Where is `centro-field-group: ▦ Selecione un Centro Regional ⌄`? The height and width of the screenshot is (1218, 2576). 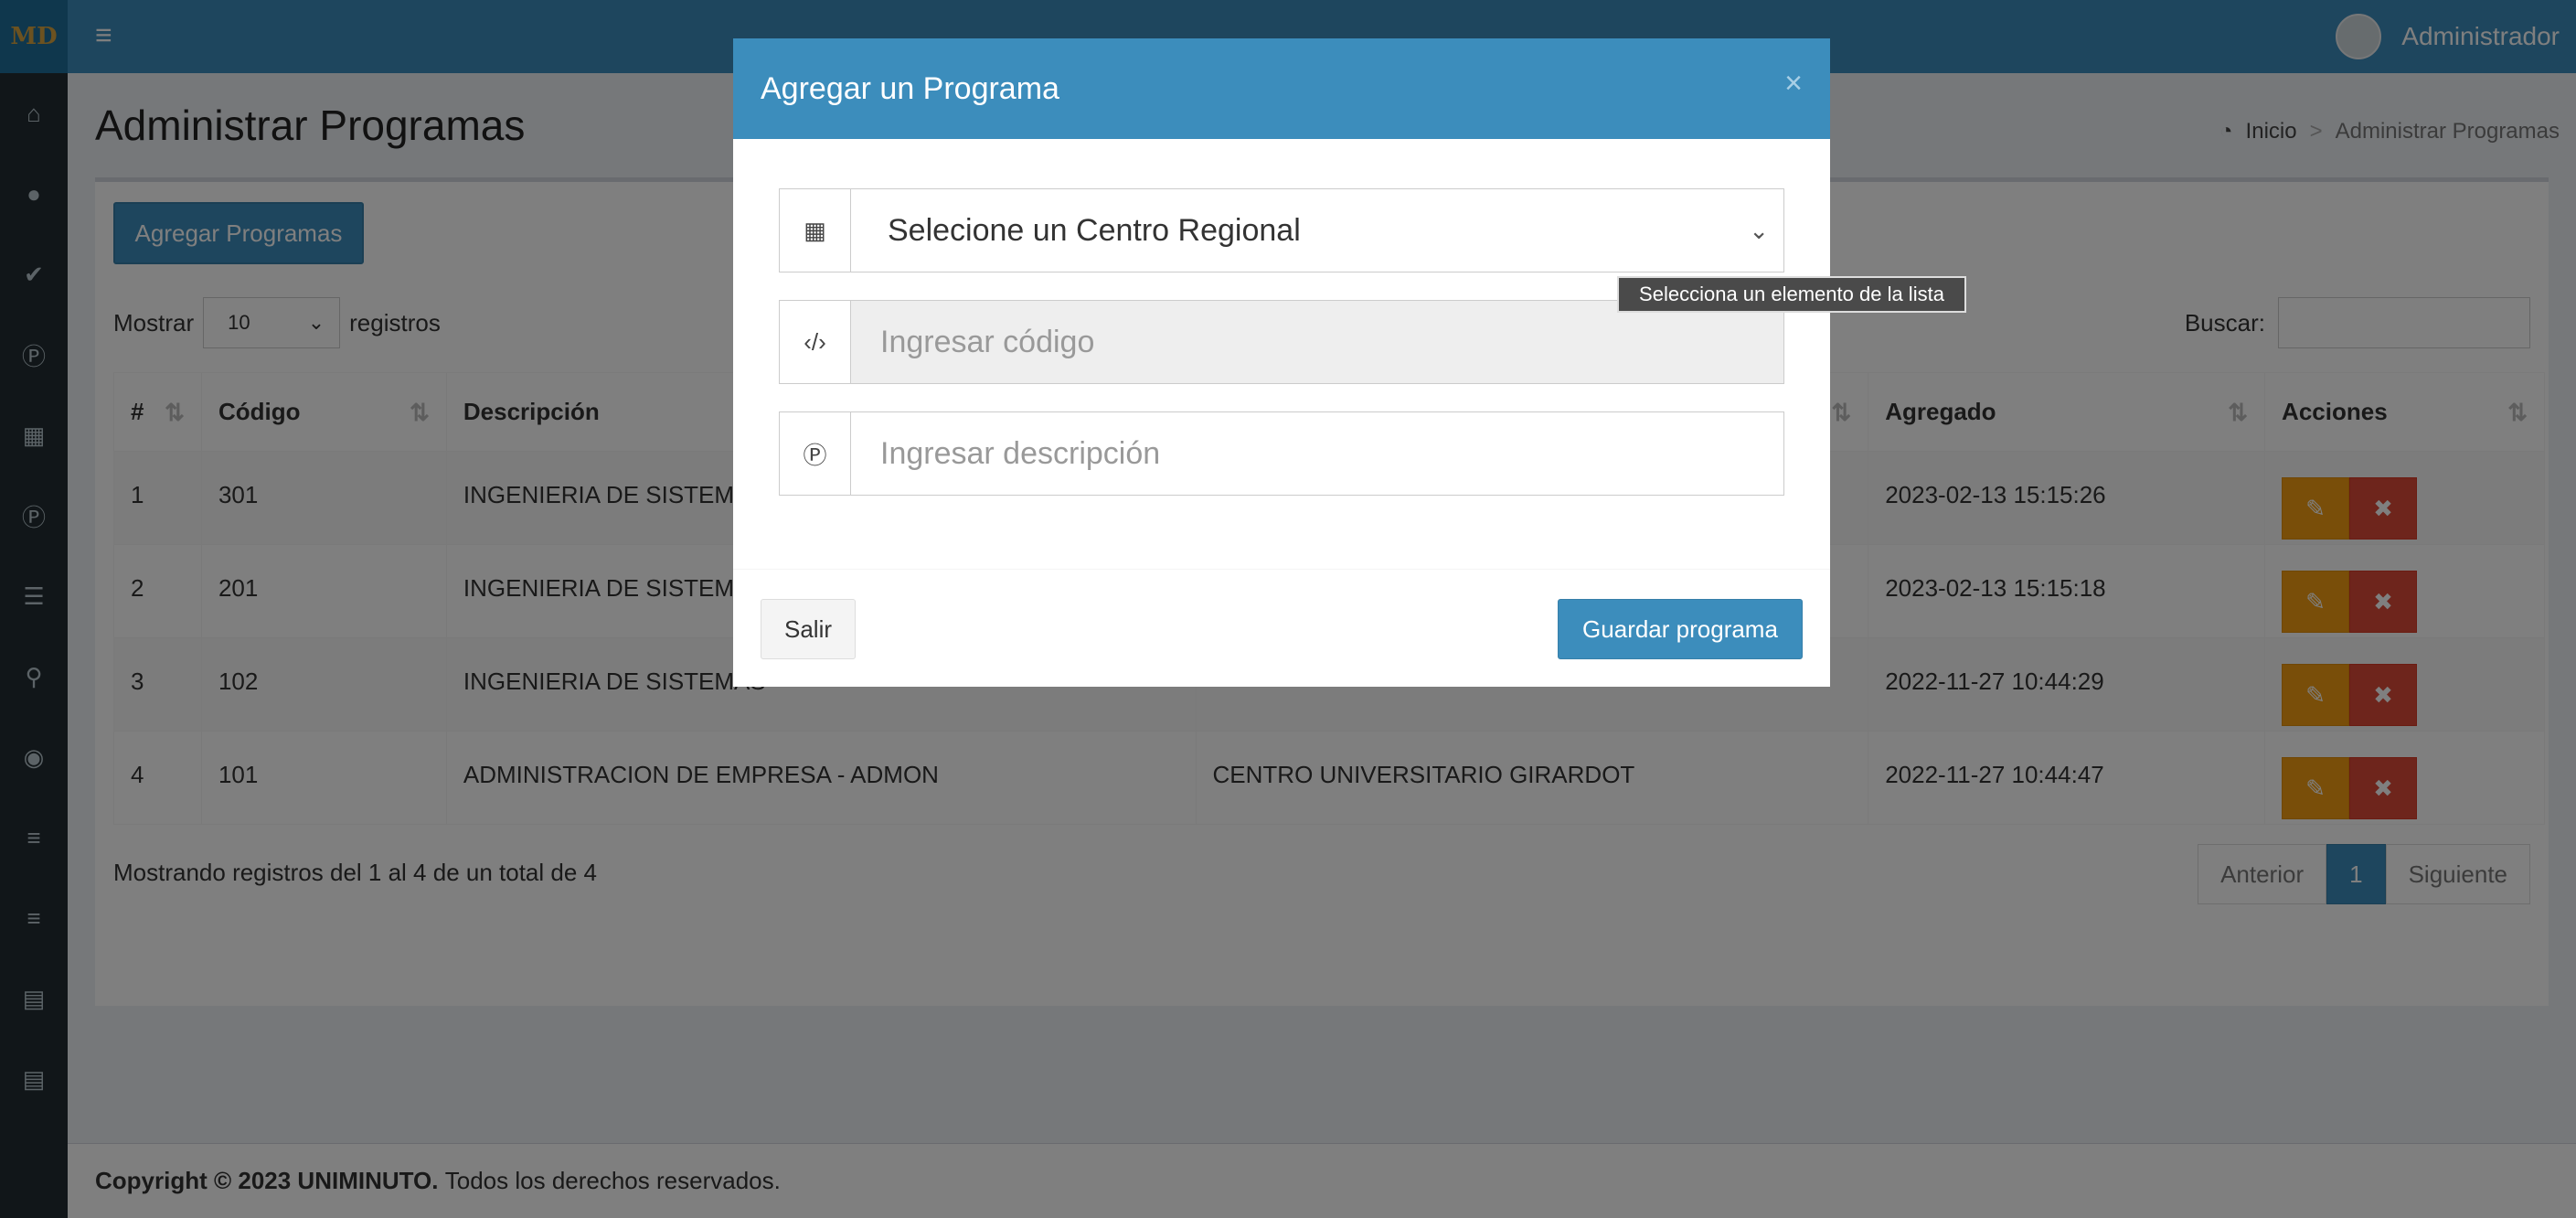 centro-field-group: ▦ Selecione un Centro Regional ⌄ is located at coordinates (1281, 230).